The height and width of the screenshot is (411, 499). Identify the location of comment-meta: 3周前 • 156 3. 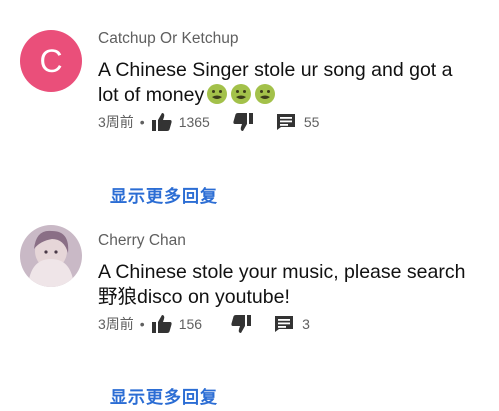
(204, 324).